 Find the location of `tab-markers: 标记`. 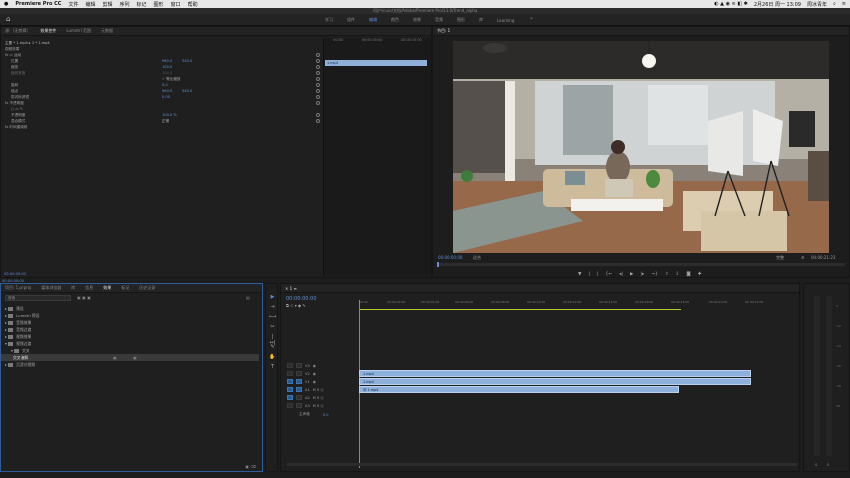

tab-markers: 标记 is located at coordinates (125, 288).